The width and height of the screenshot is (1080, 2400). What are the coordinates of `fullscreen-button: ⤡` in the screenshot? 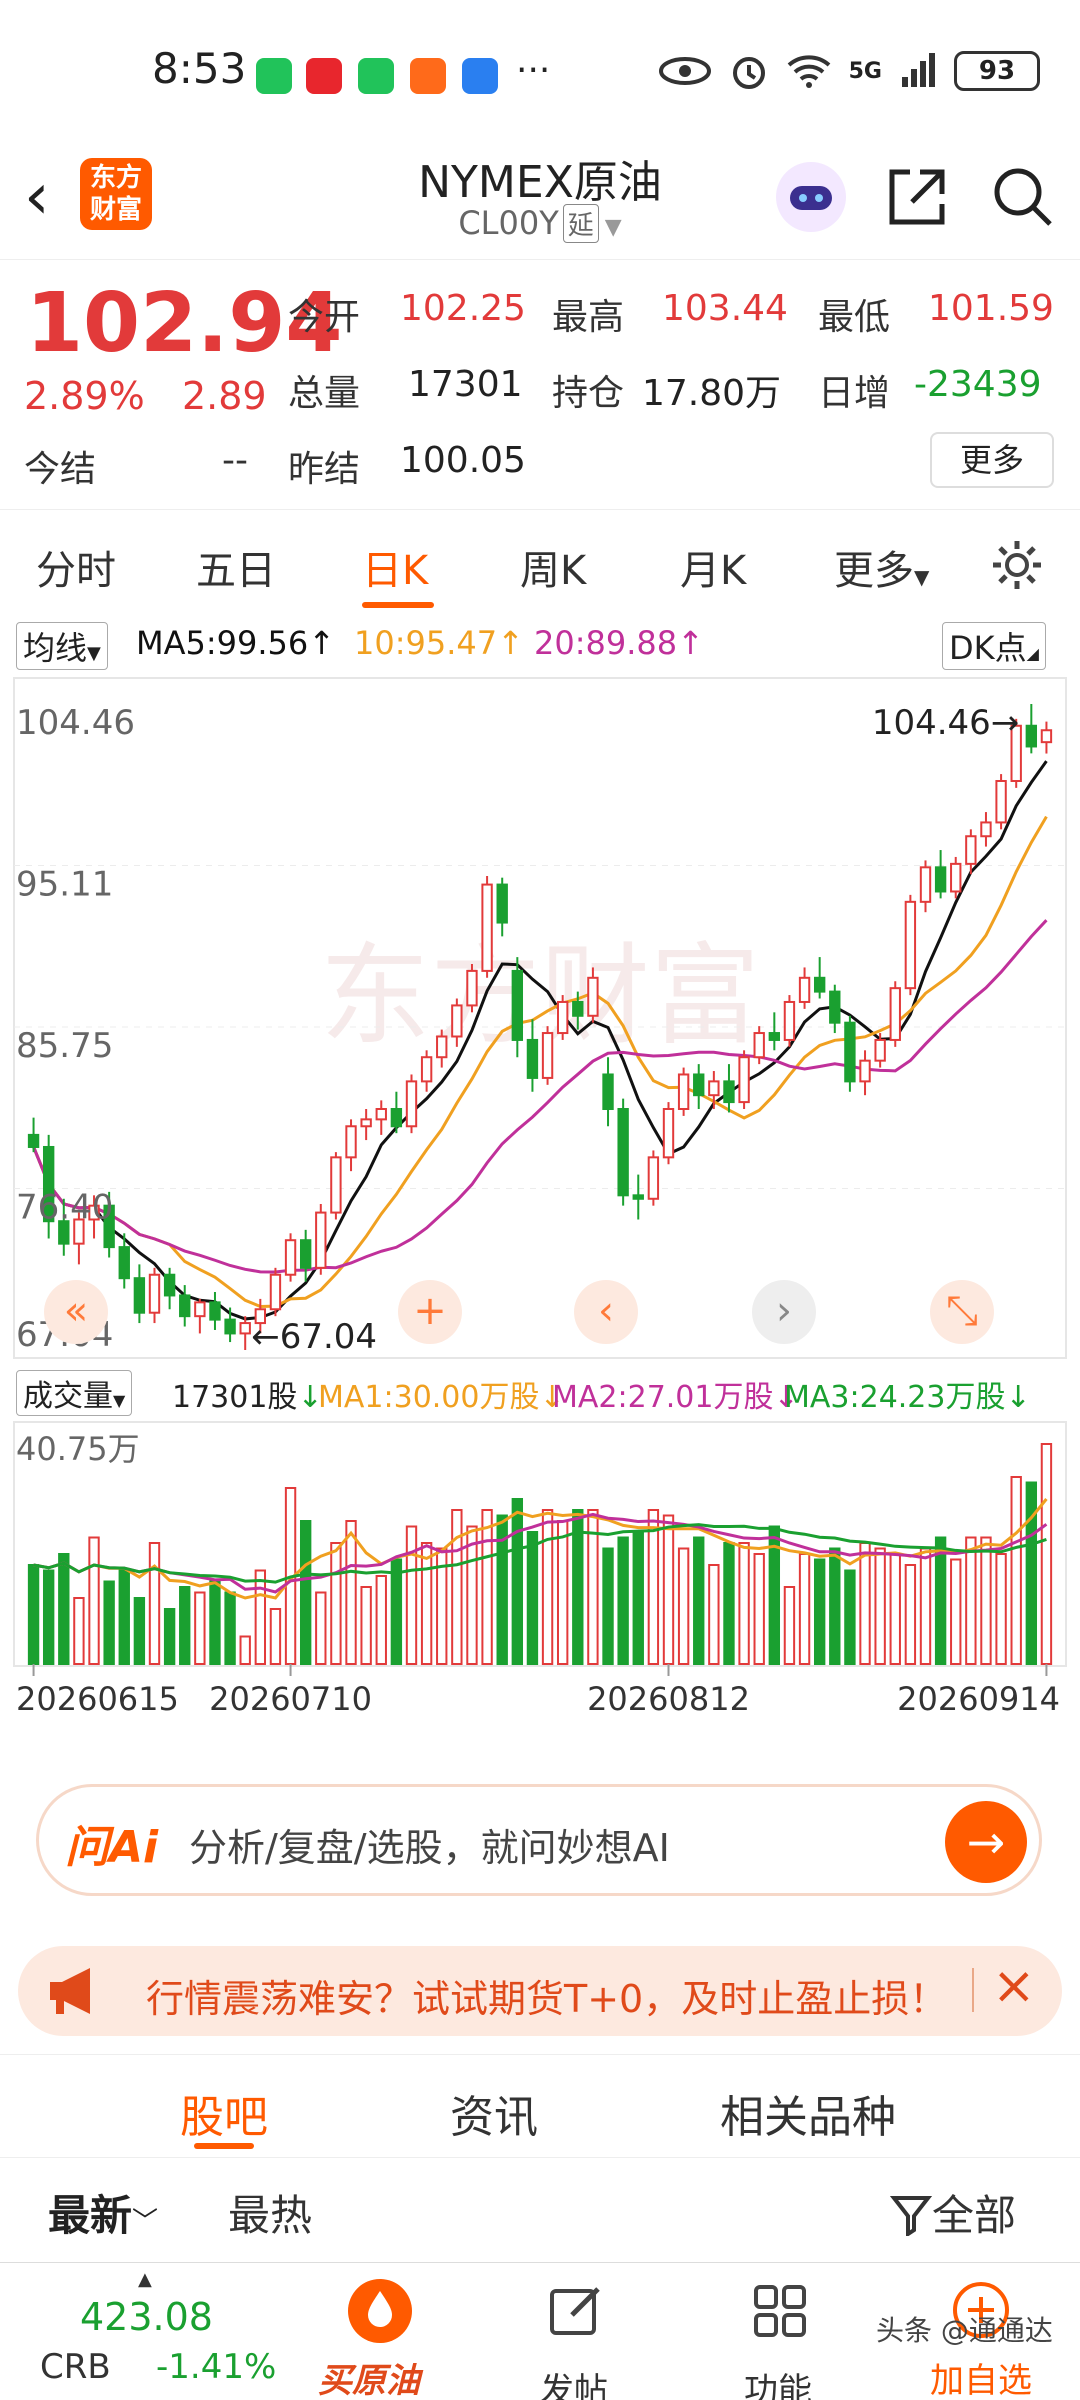 It's located at (962, 1312).